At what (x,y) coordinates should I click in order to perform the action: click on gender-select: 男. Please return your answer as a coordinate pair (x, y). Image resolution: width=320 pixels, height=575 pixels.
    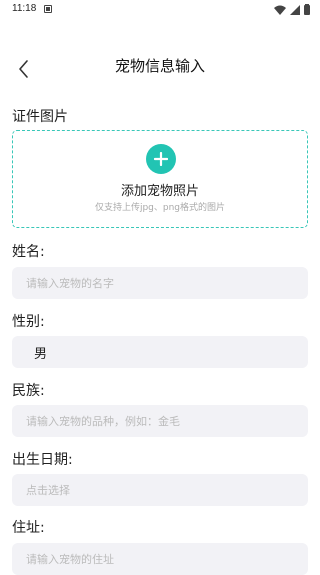
    Looking at the image, I should click on (160, 352).